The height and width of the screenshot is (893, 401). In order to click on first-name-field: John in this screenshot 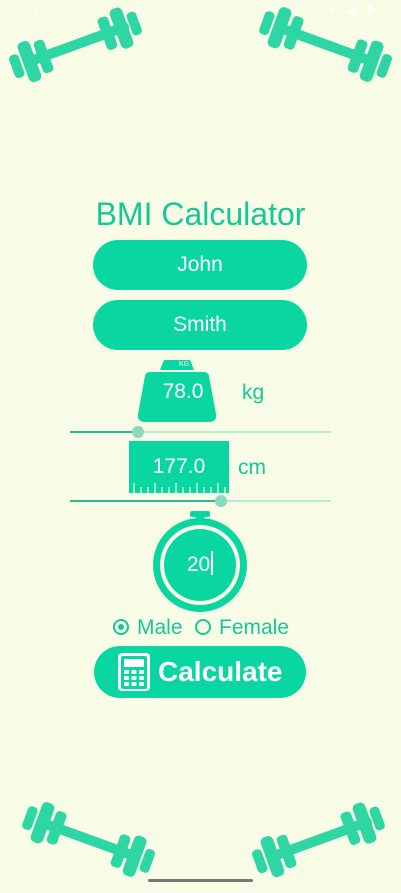, I will do `click(200, 265)`.